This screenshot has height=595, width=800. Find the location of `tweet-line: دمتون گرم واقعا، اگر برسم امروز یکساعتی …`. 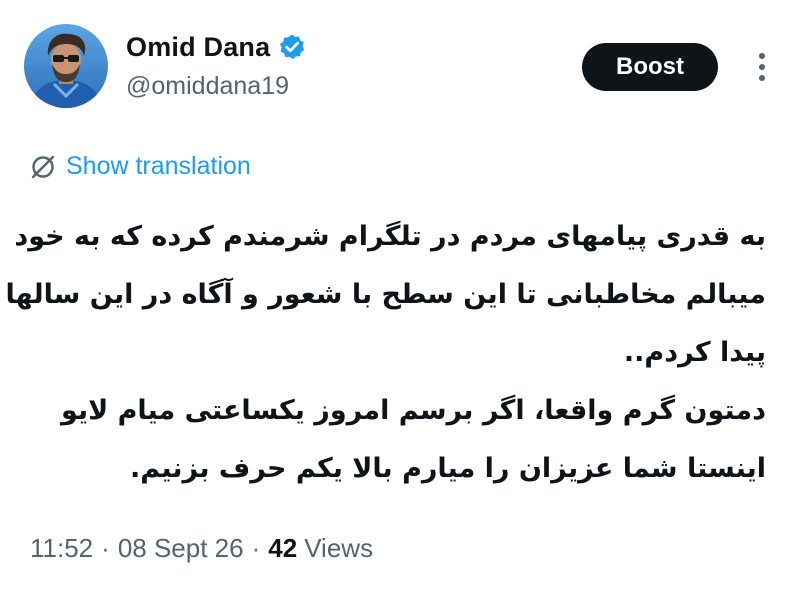

tweet-line: دمتون گرم واقعا، اگر برسم امروز یکساعتی … is located at coordinates (413, 410).